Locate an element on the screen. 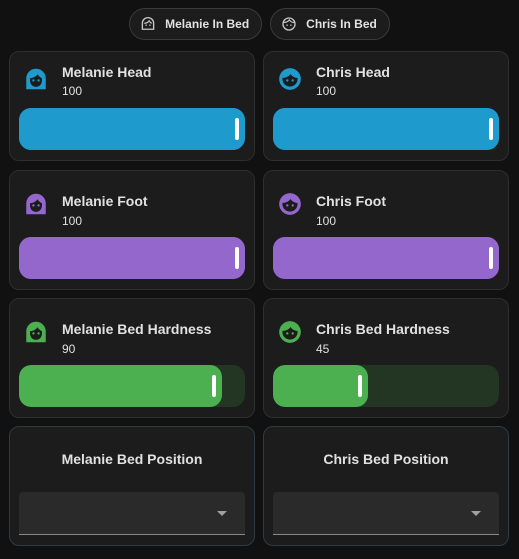  chip-chris-in-bed: Chris In Bed is located at coordinates (330, 24).